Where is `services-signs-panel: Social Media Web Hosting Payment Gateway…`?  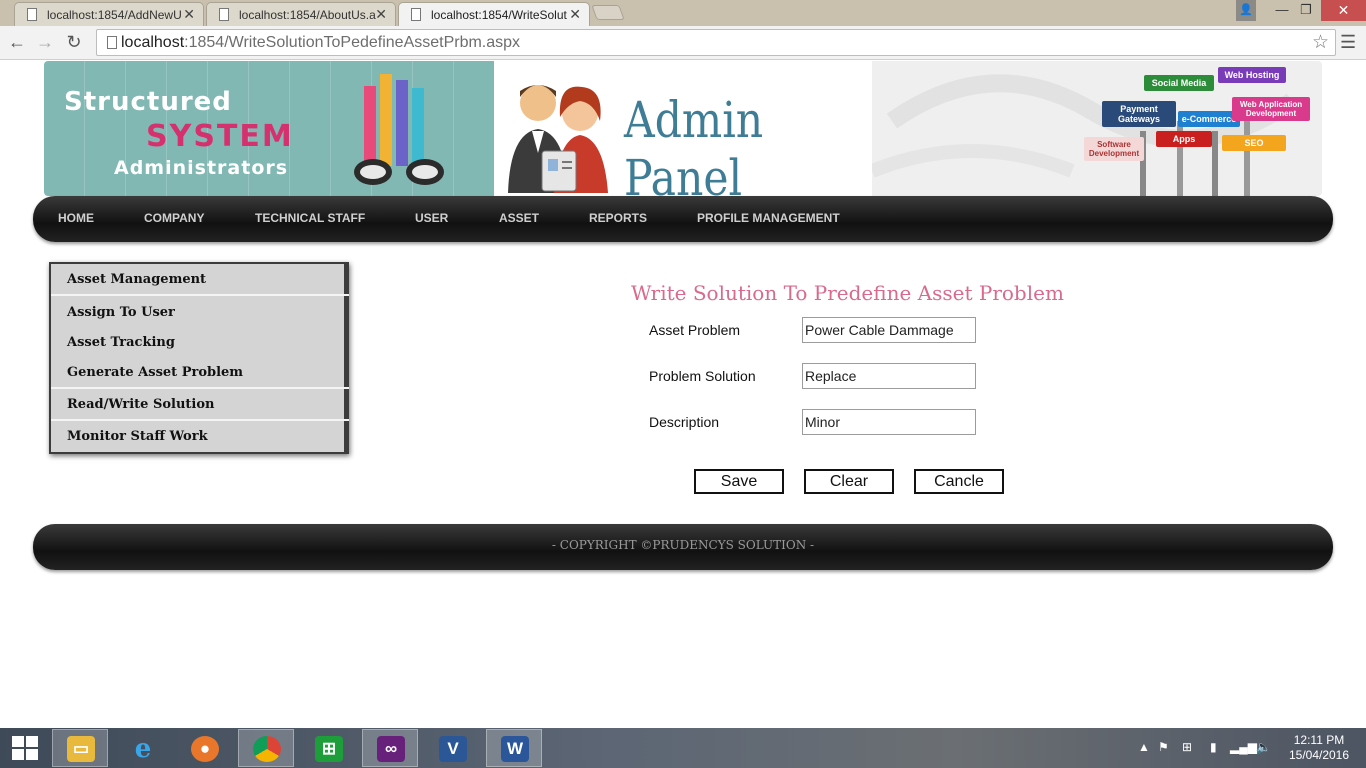
services-signs-panel: Social Media Web Hosting Payment Gateway… is located at coordinates (1097, 128).